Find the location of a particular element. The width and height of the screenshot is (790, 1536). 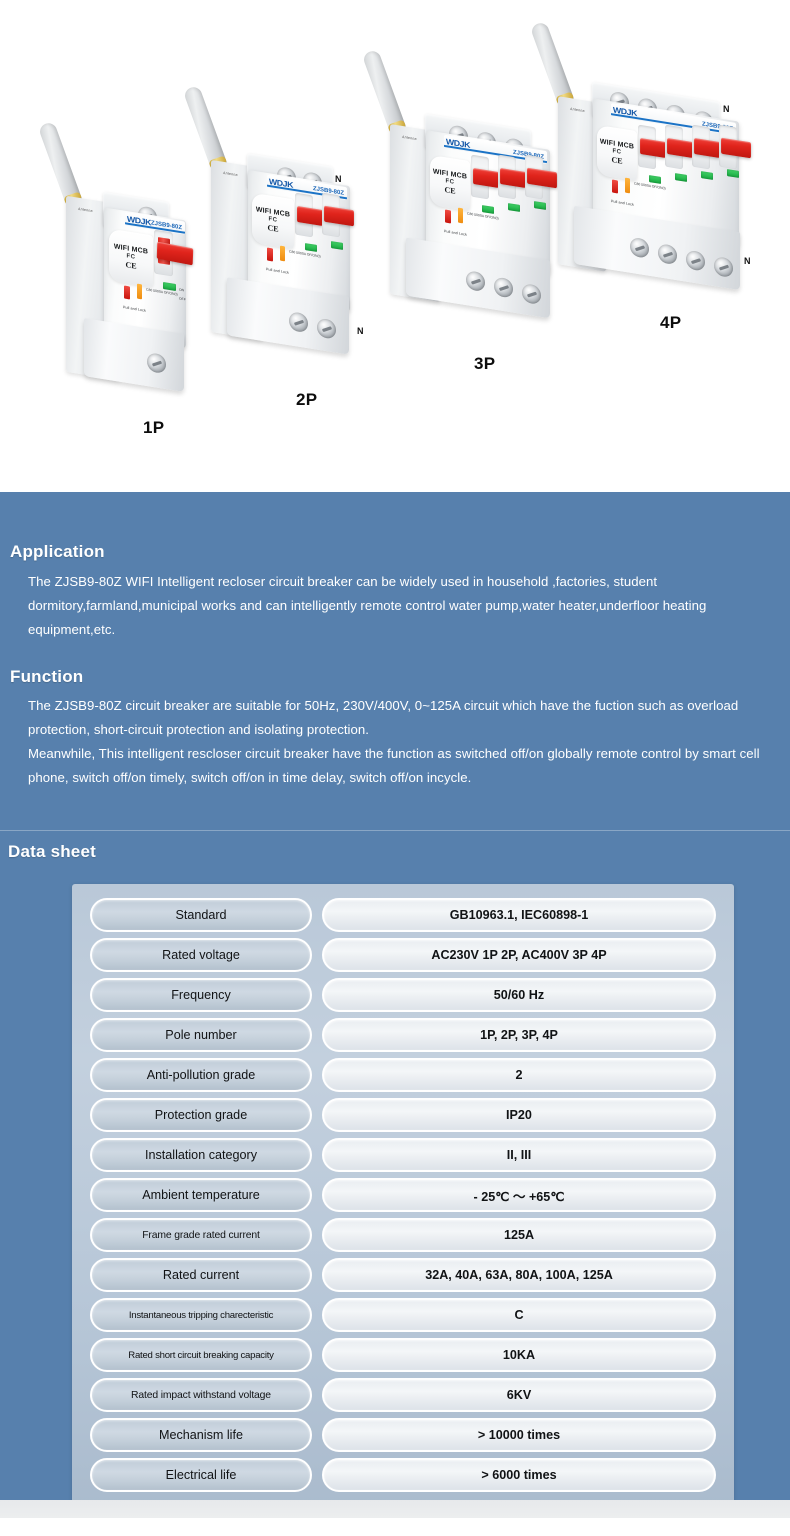

function-heading: Function is located at coordinates (47, 676).